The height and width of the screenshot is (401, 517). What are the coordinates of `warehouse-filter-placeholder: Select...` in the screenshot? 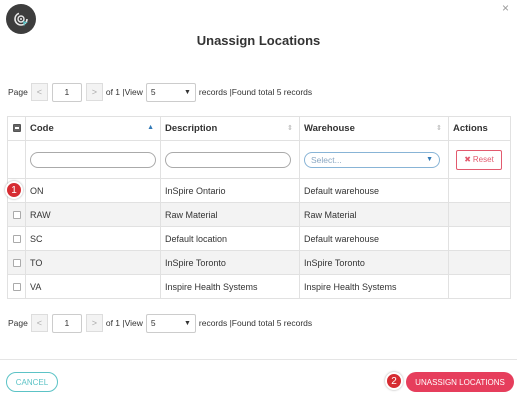 It's located at (326, 159).